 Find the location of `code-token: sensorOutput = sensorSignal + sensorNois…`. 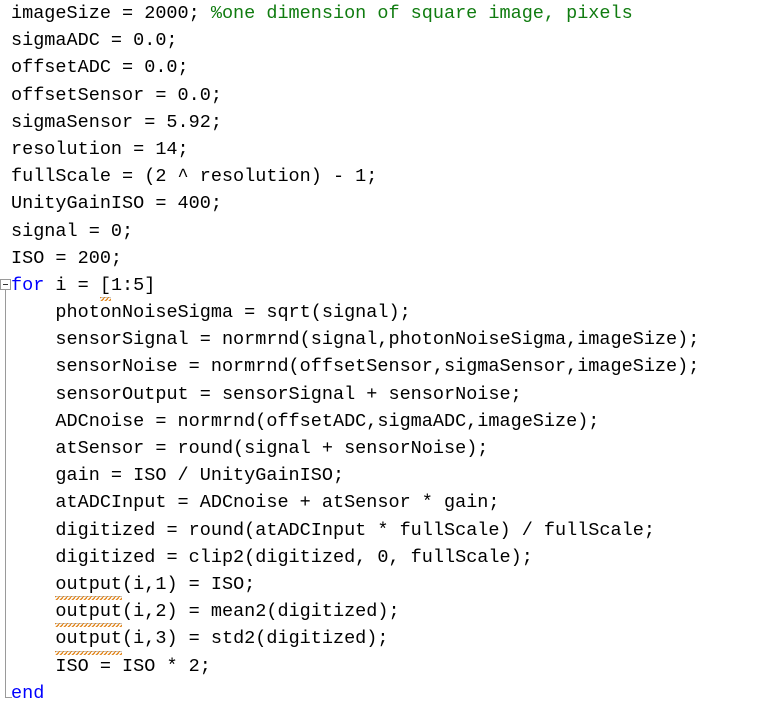

code-token: sensorOutput = sensorSignal + sensorNois… is located at coordinates (288, 394).